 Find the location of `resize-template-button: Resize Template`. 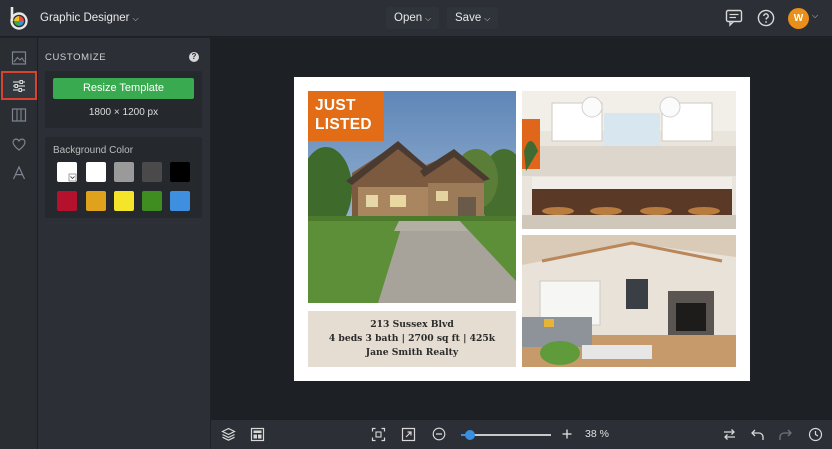

resize-template-button: Resize Template is located at coordinates (123, 88).